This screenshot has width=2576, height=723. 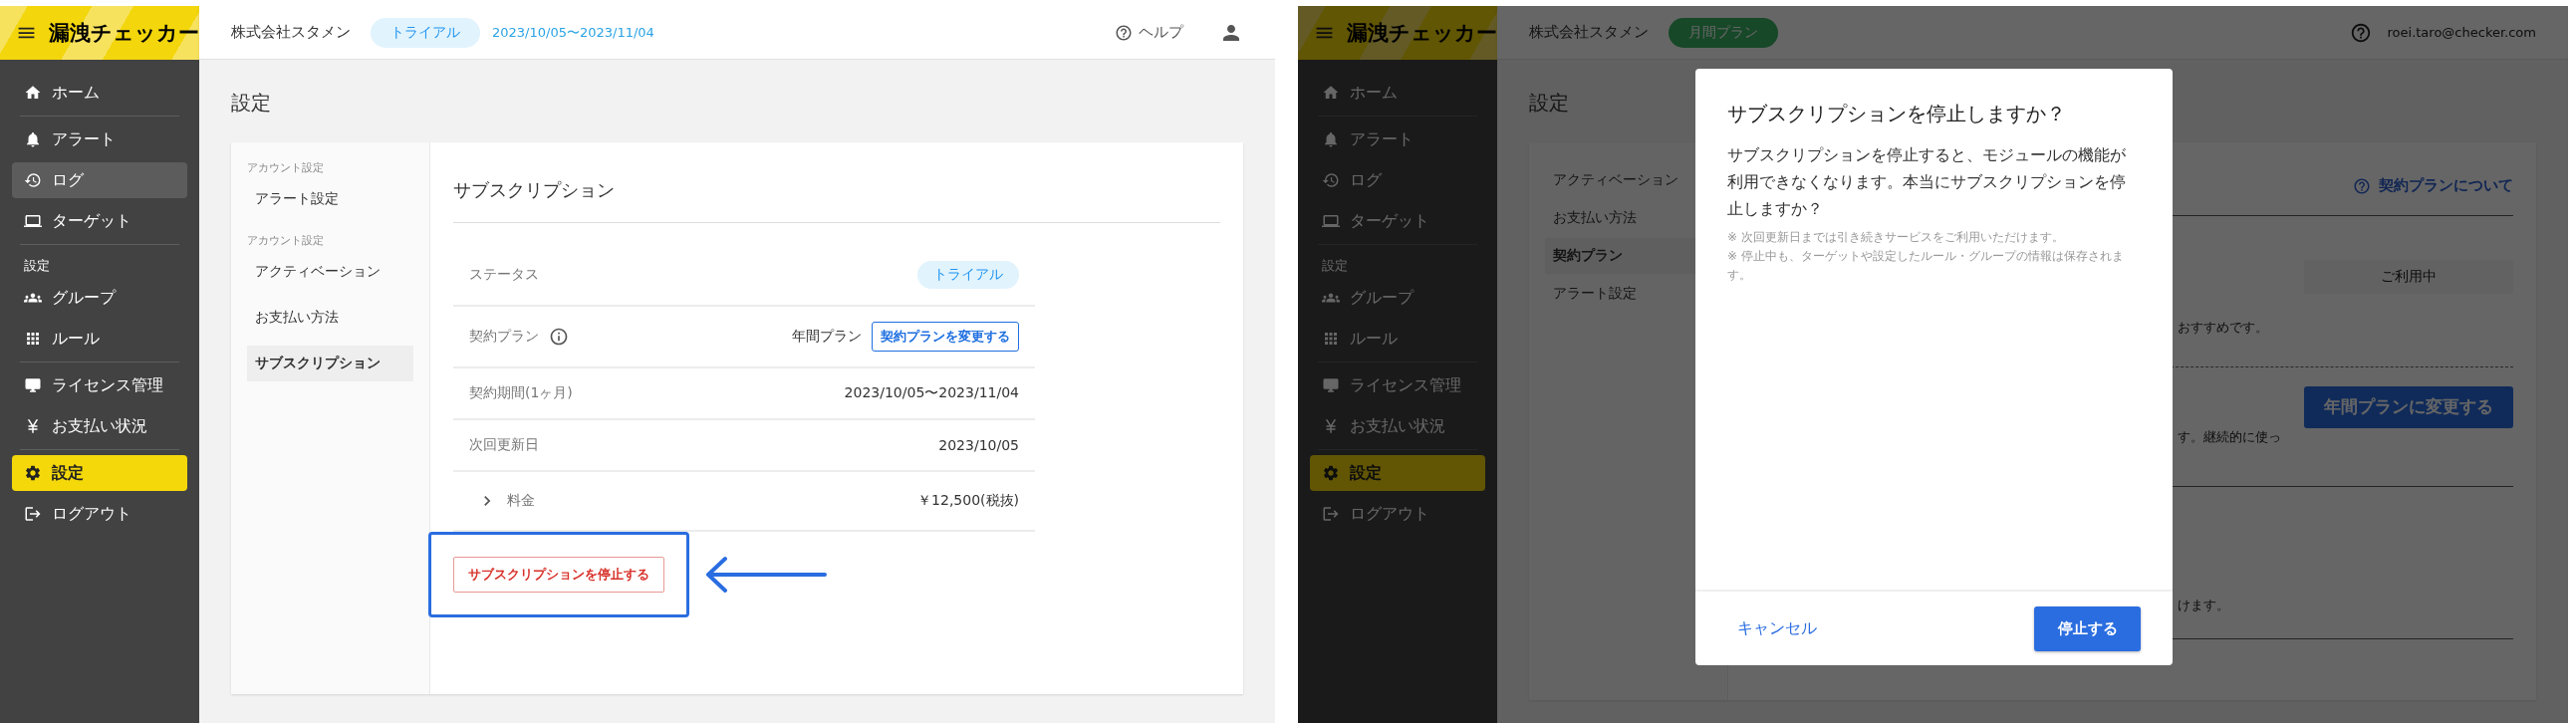 What do you see at coordinates (1777, 628) in the screenshot?
I see `cancel-button: キャンセル` at bounding box center [1777, 628].